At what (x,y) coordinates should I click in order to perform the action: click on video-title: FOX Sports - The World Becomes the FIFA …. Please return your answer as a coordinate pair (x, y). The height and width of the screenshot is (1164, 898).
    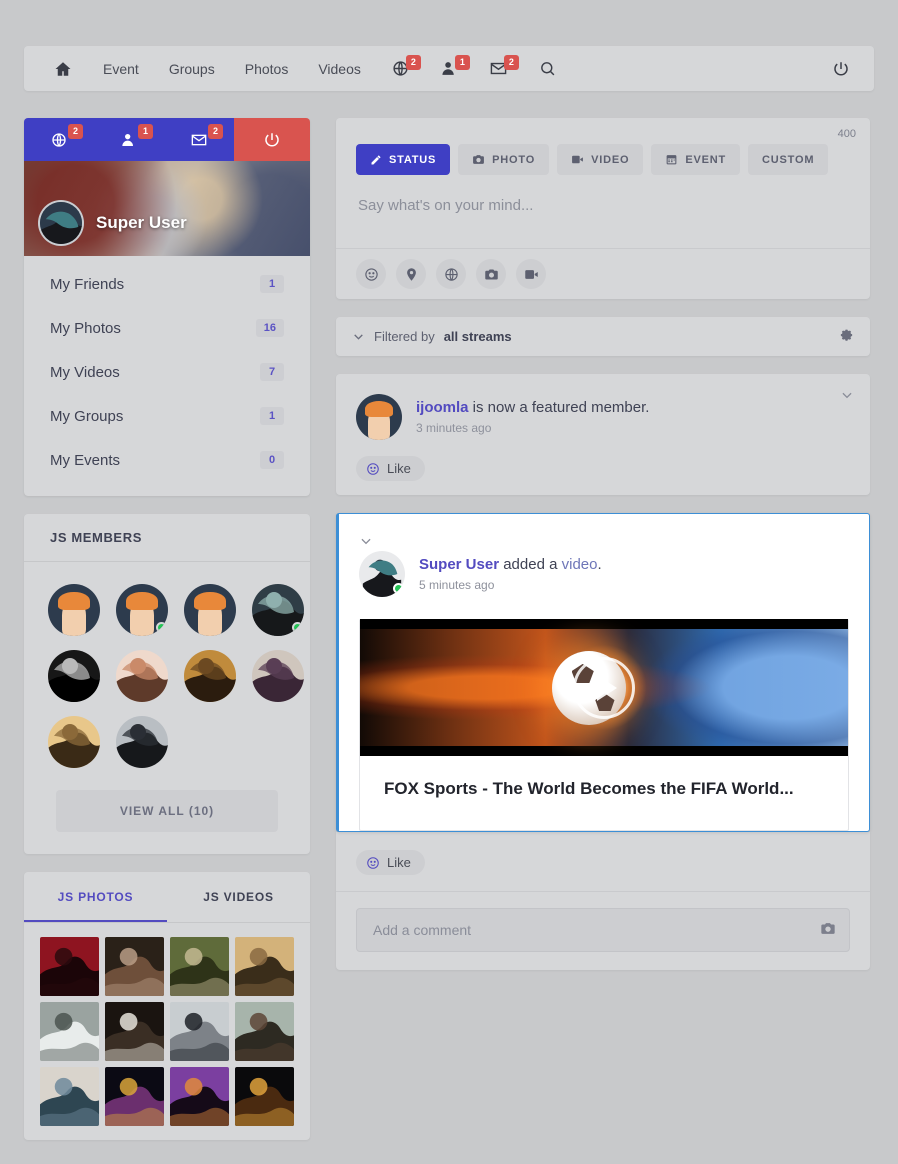
    Looking at the image, I should click on (604, 793).